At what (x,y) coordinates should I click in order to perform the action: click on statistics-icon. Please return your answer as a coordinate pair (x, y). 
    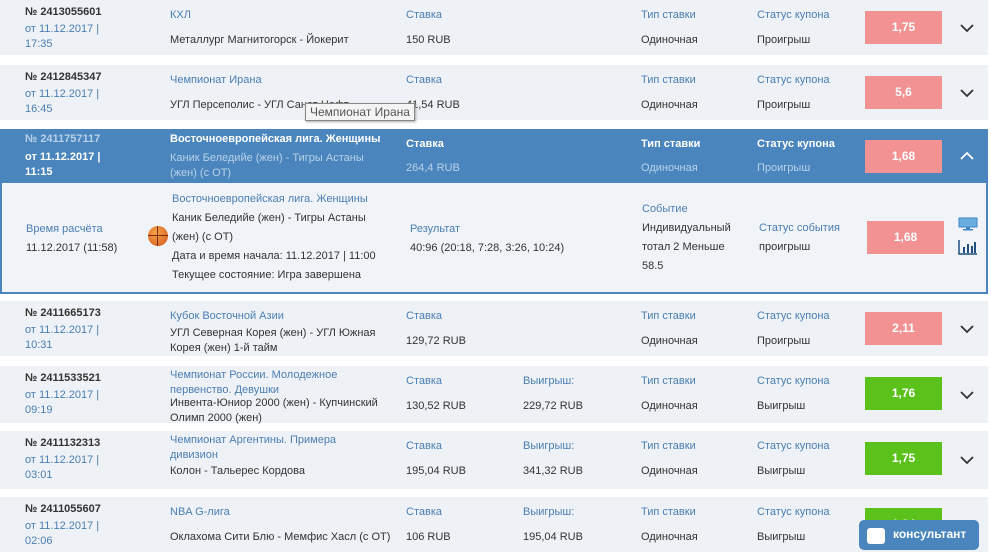
    Looking at the image, I should click on (968, 247).